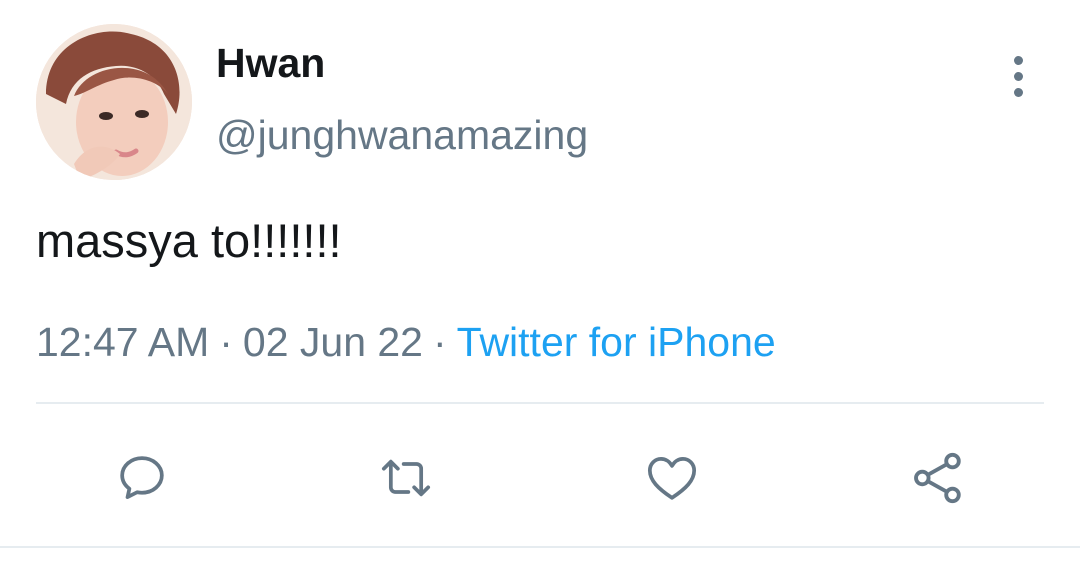 This screenshot has height=567, width=1080. What do you see at coordinates (333, 342) in the screenshot?
I see `tweet-date: 02 Jun 22` at bounding box center [333, 342].